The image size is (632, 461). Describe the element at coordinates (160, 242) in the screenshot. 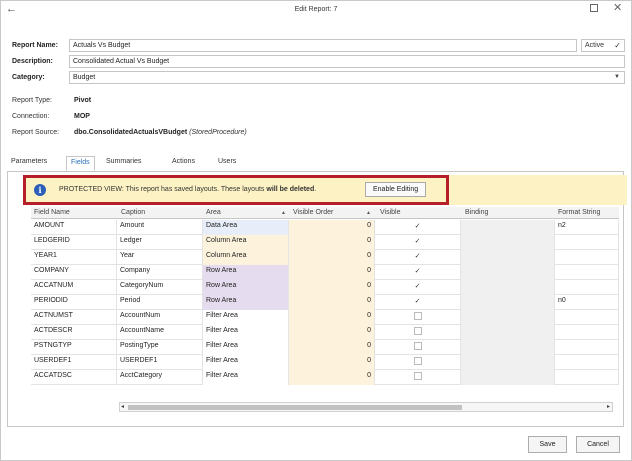

I see `caption-cell: Ledger` at that location.